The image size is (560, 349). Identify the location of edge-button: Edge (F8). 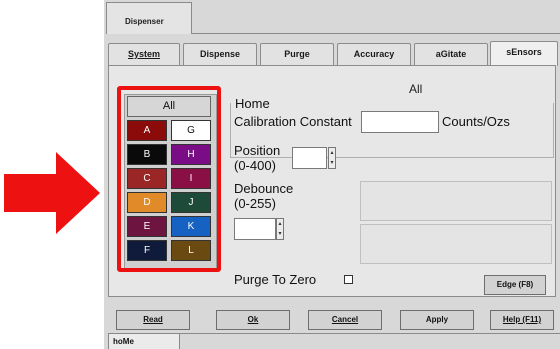
(515, 285).